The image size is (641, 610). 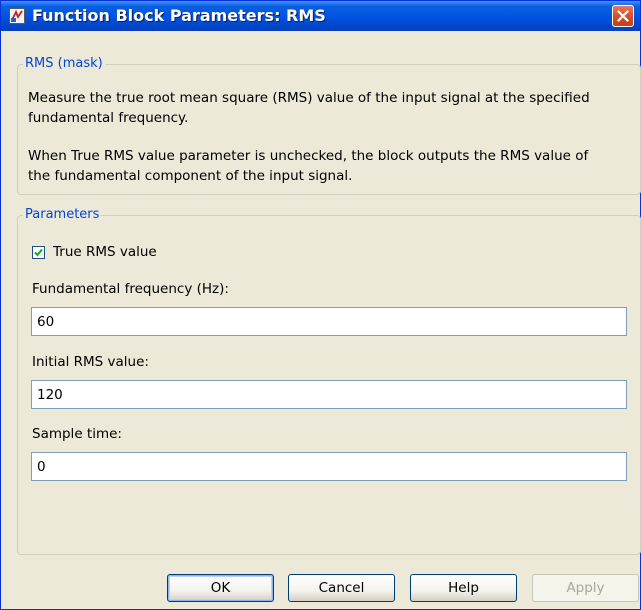 I want to click on true-rms-label: True RMS value, so click(x=105, y=252).